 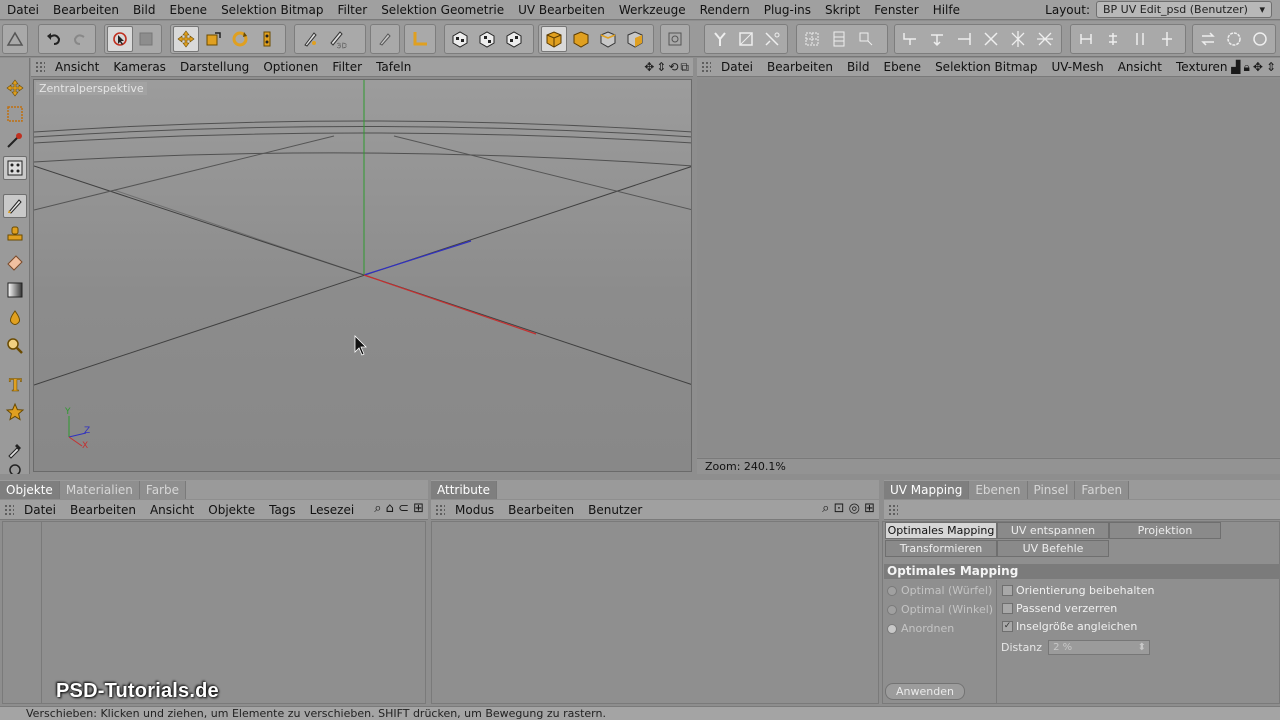 What do you see at coordinates (144, 10) in the screenshot?
I see `menu-bild: Bild` at bounding box center [144, 10].